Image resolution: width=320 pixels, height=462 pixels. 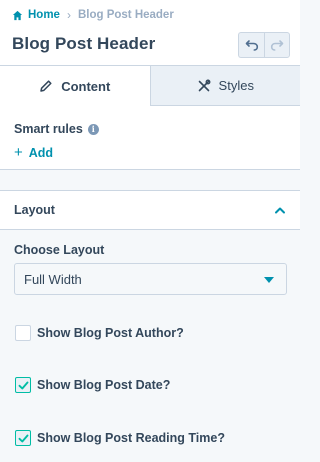 I want to click on tab-content: Content, so click(x=75, y=86).